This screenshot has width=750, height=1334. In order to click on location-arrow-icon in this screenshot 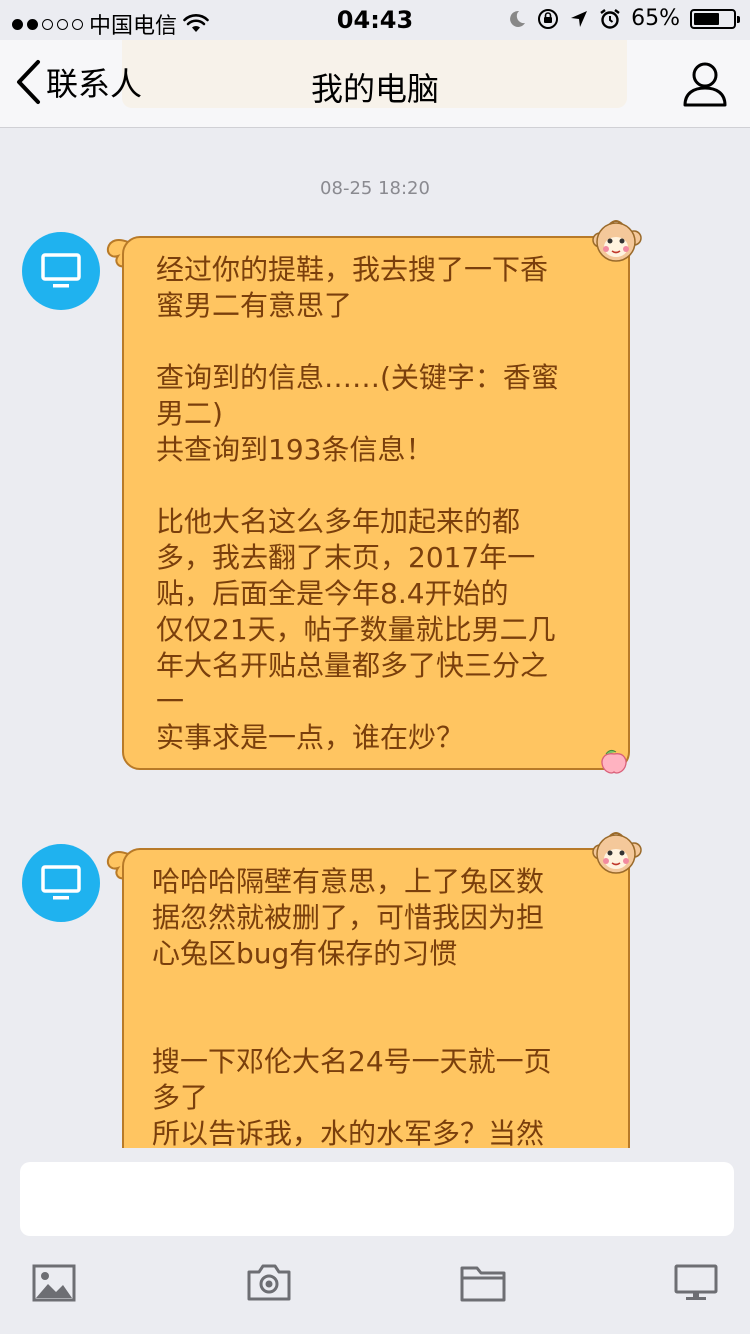, I will do `click(579, 18)`.